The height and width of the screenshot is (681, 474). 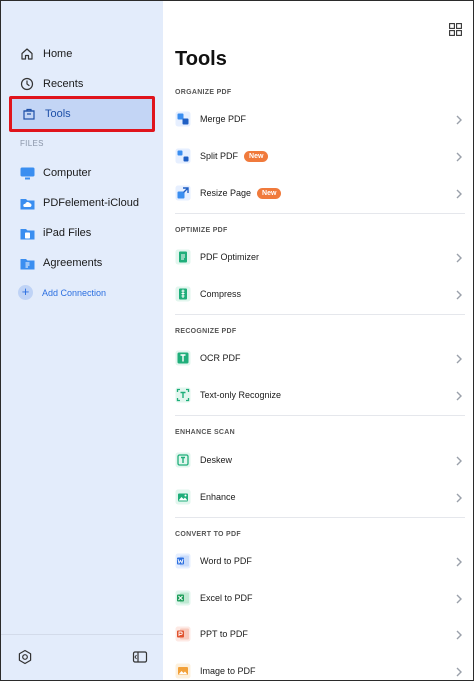 I want to click on files-section-label: FILES, so click(x=32, y=143).